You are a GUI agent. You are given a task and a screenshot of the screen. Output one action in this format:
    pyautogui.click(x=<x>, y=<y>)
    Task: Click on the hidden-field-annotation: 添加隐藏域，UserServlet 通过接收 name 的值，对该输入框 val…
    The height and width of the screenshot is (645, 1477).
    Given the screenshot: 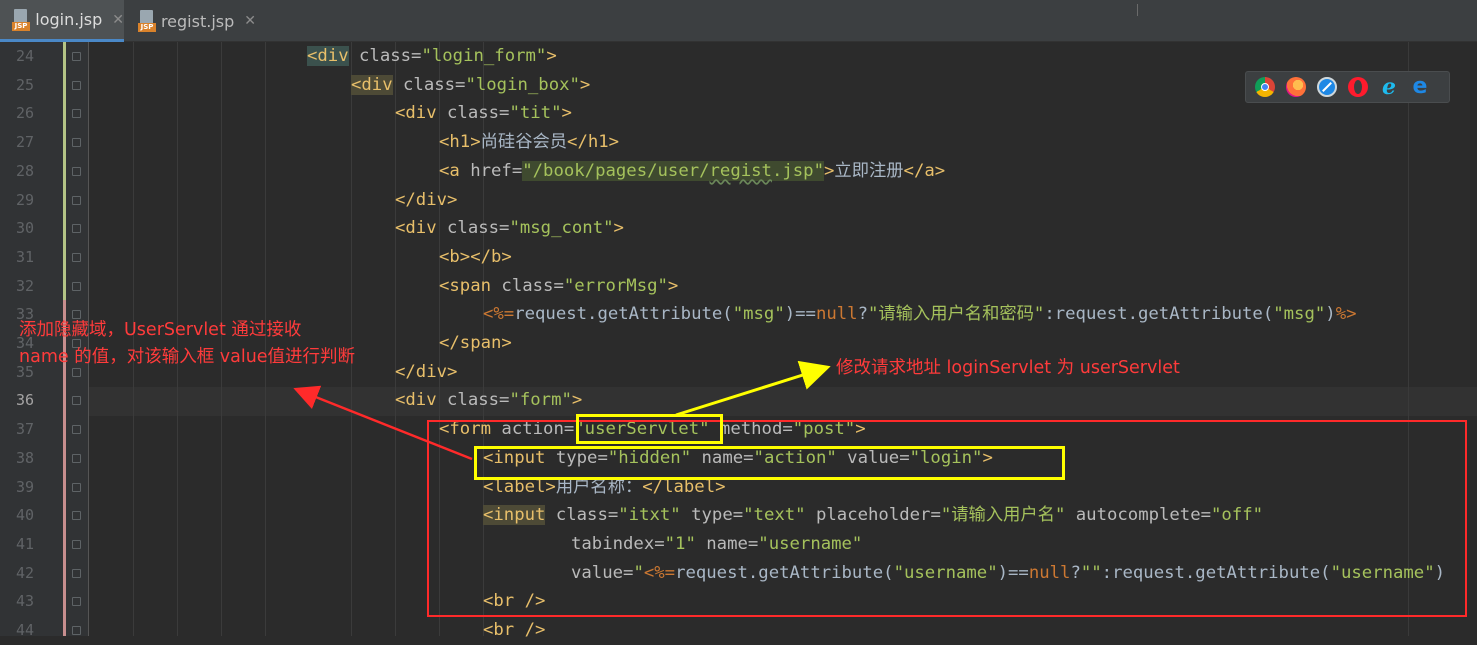 What is the action you would take?
    pyautogui.click(x=187, y=343)
    